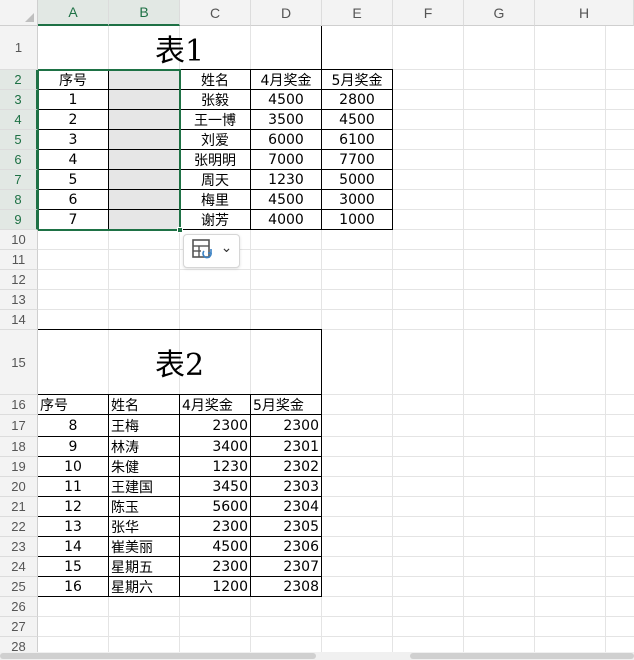 This screenshot has height=660, width=634. What do you see at coordinates (357, 179) in the screenshot?
I see `table1-cell: 5000` at bounding box center [357, 179].